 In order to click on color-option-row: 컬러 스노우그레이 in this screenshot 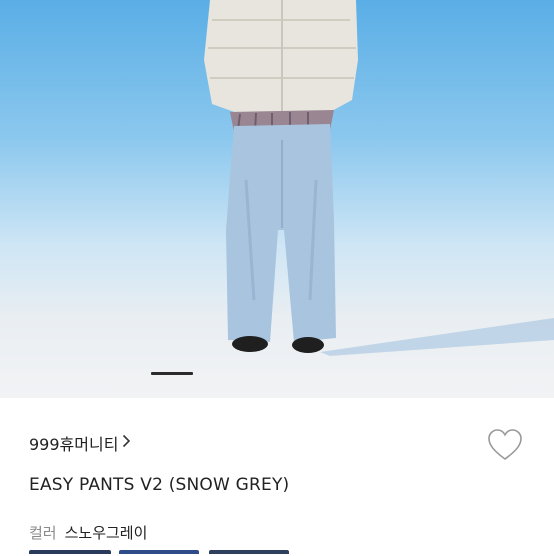, I will do `click(88, 532)`.